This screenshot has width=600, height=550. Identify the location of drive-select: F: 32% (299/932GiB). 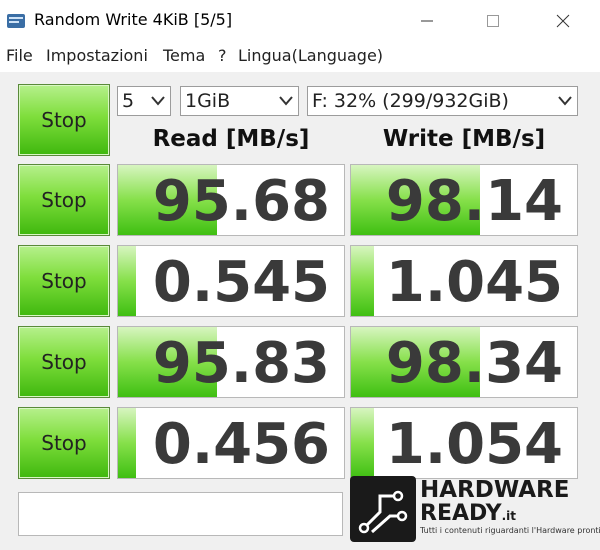
(442, 101).